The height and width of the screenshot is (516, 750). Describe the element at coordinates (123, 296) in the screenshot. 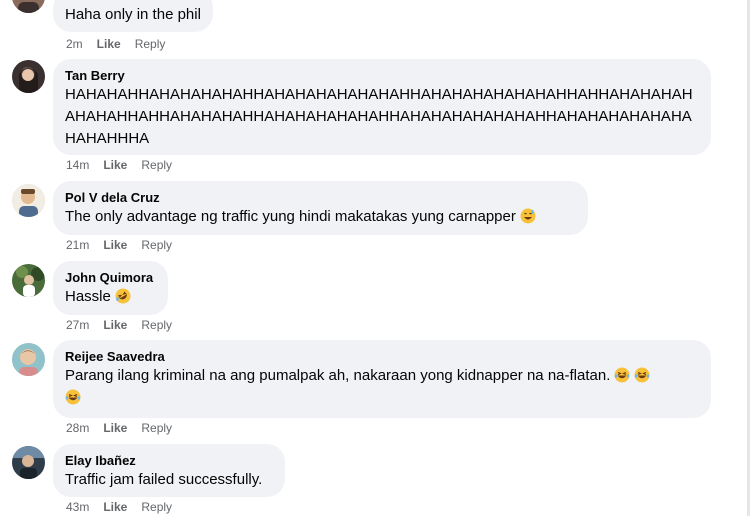

I see `rolling-laughing-emoji` at that location.